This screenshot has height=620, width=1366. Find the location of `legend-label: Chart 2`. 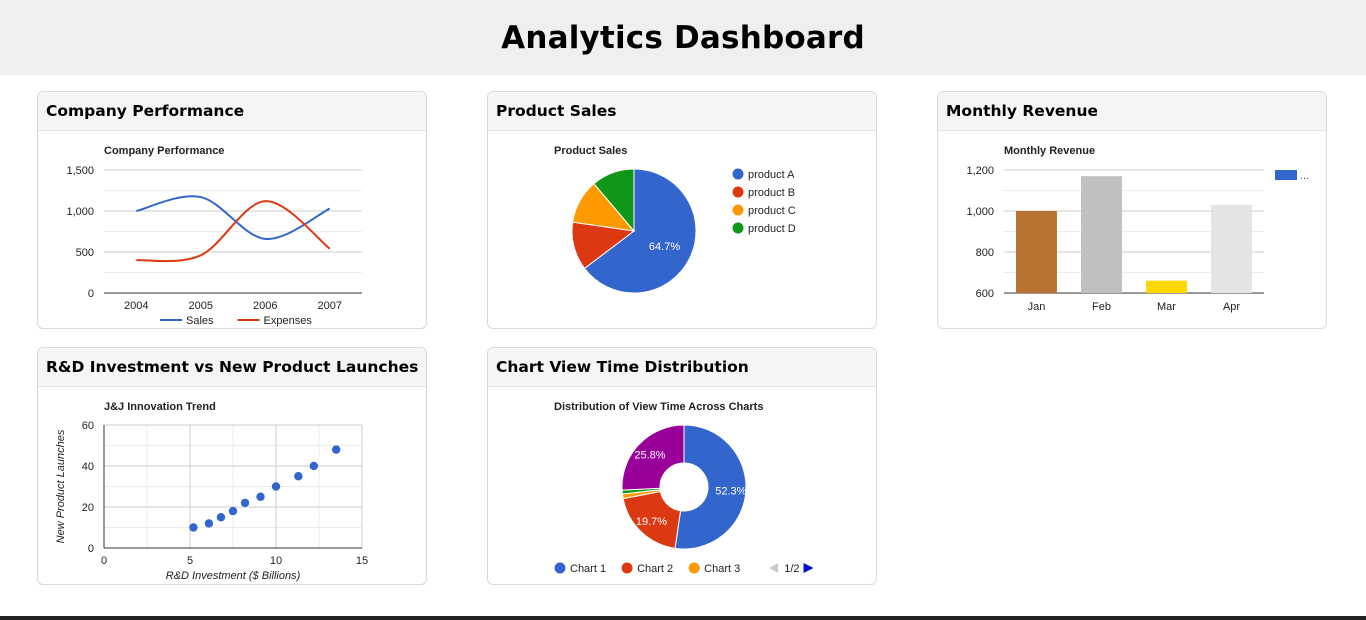

legend-label: Chart 2 is located at coordinates (655, 569).